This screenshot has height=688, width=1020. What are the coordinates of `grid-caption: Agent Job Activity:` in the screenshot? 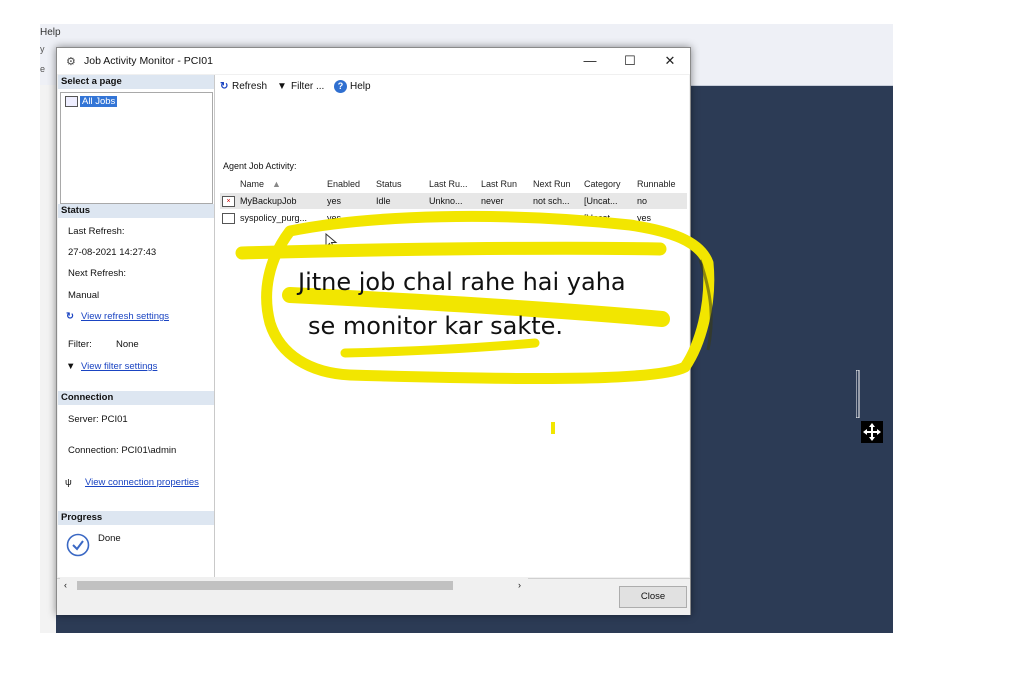 It's located at (260, 166).